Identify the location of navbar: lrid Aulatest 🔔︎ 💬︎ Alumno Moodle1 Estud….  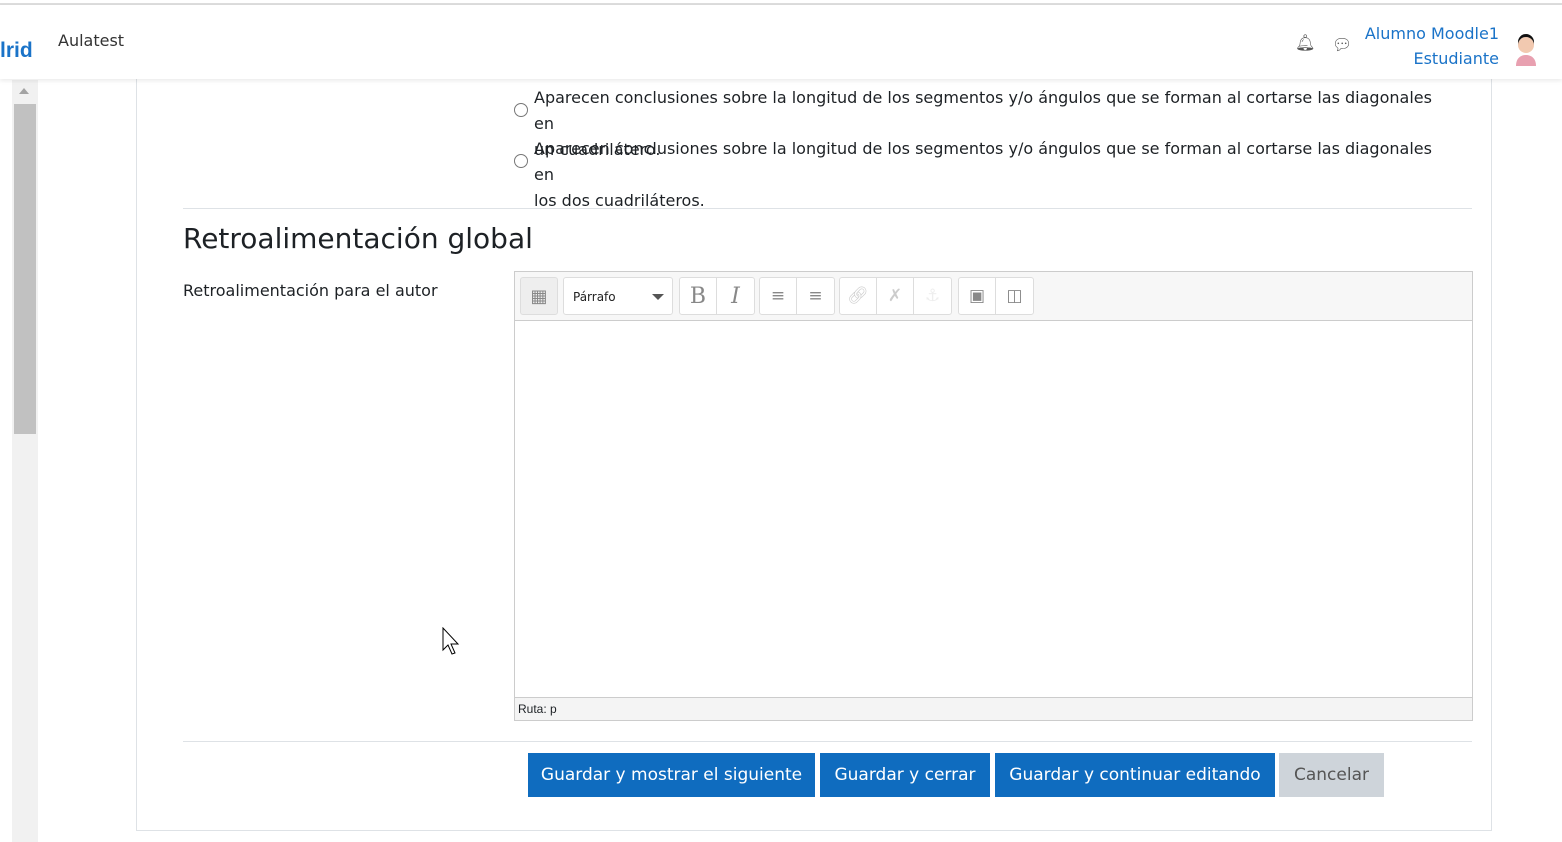
(781, 42).